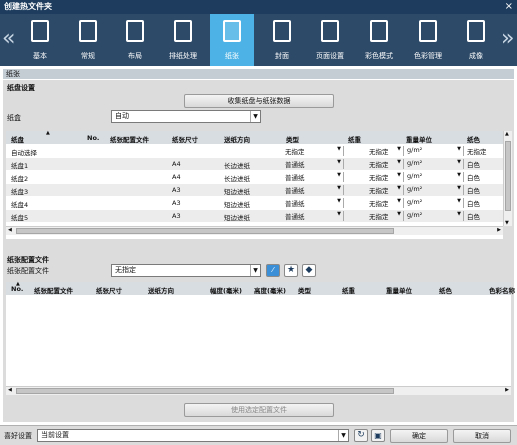 The image size is (517, 445). I want to click on tab-output: 排纸处理, so click(183, 40).